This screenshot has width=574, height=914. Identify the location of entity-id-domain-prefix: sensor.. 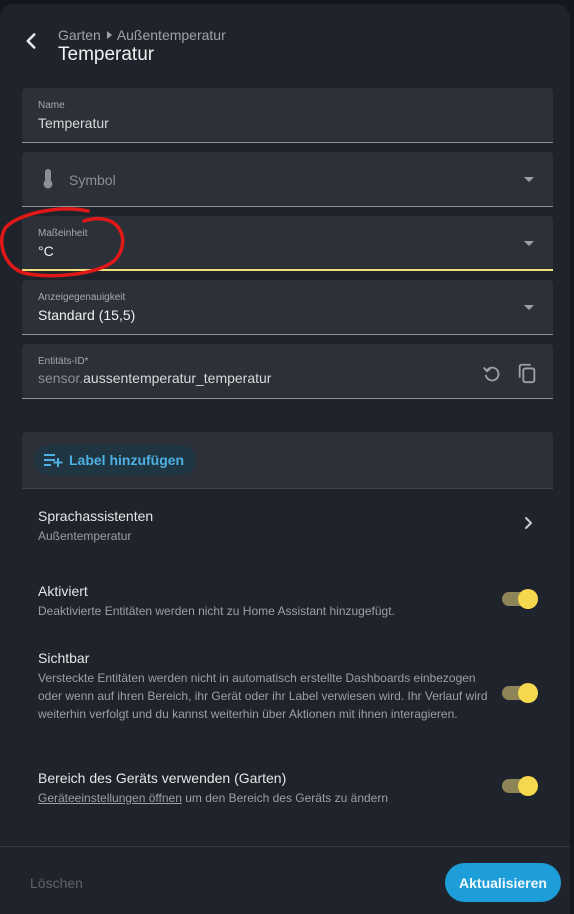
(61, 378).